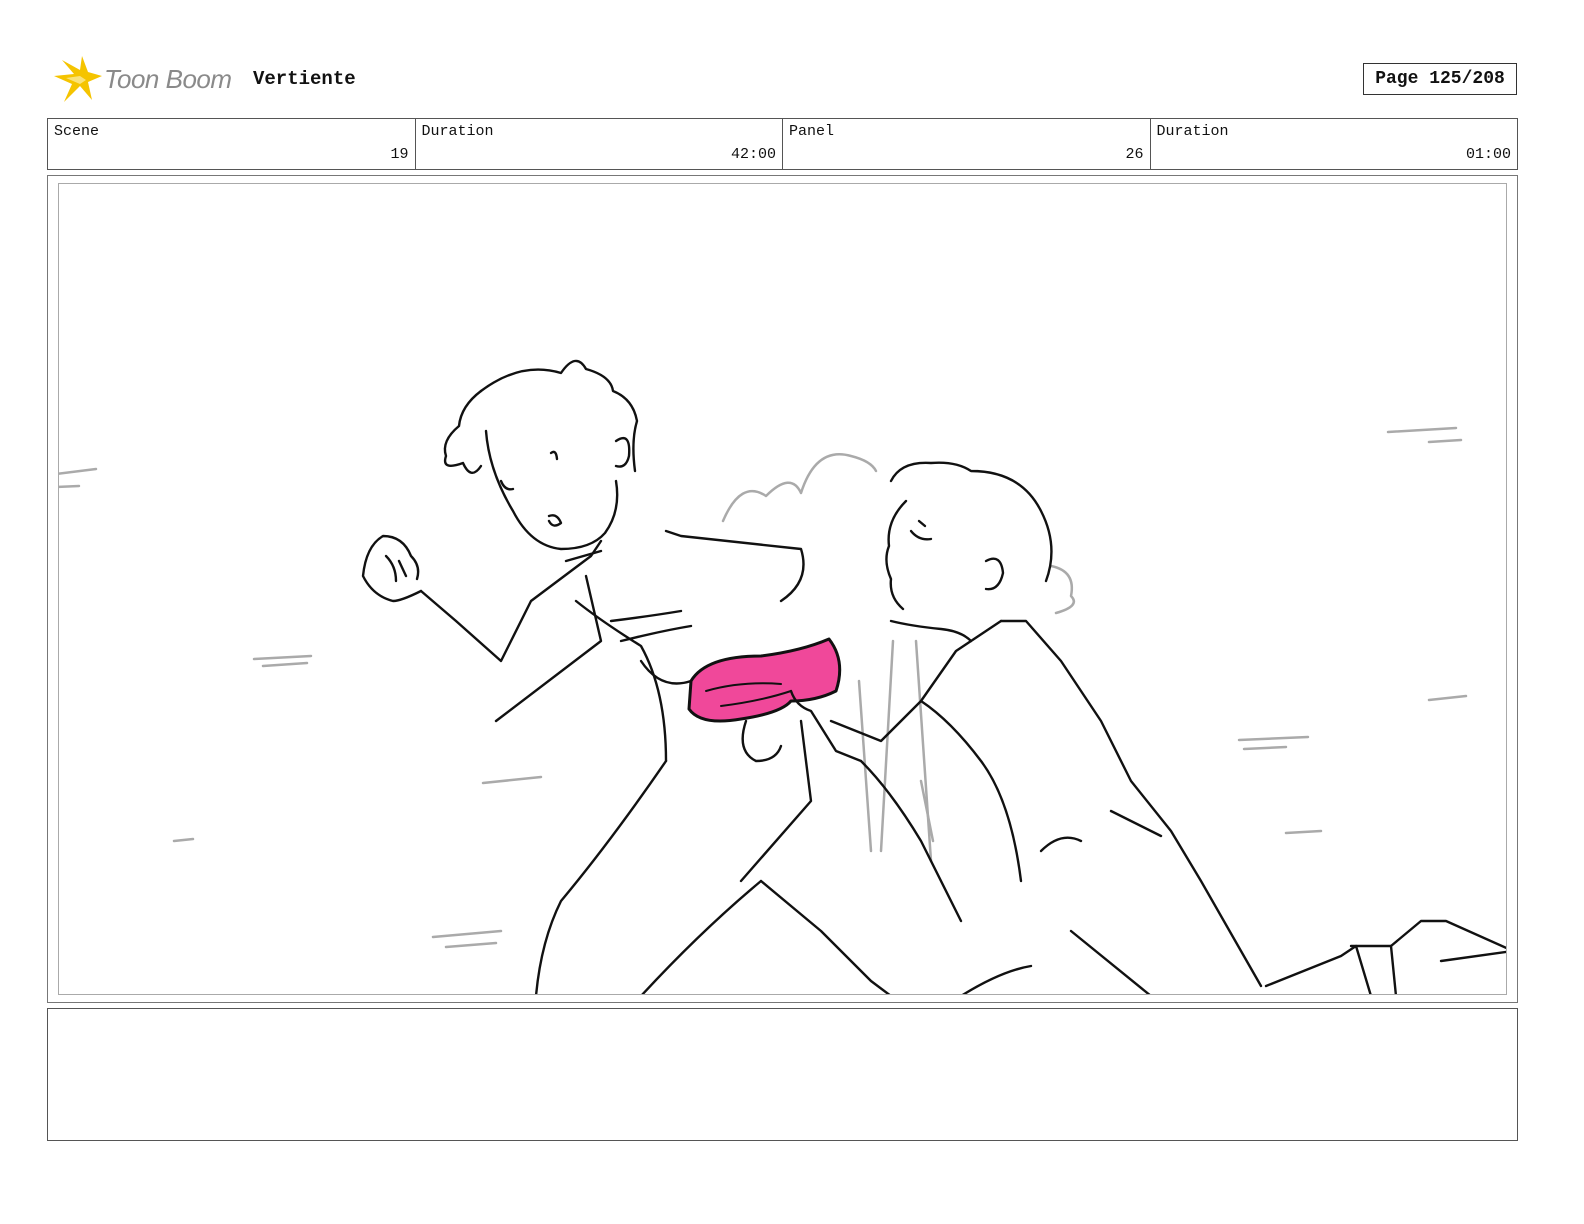 The height and width of the screenshot is (1224, 1584). What do you see at coordinates (77, 131) in the screenshot?
I see `scene-label: Scene` at bounding box center [77, 131].